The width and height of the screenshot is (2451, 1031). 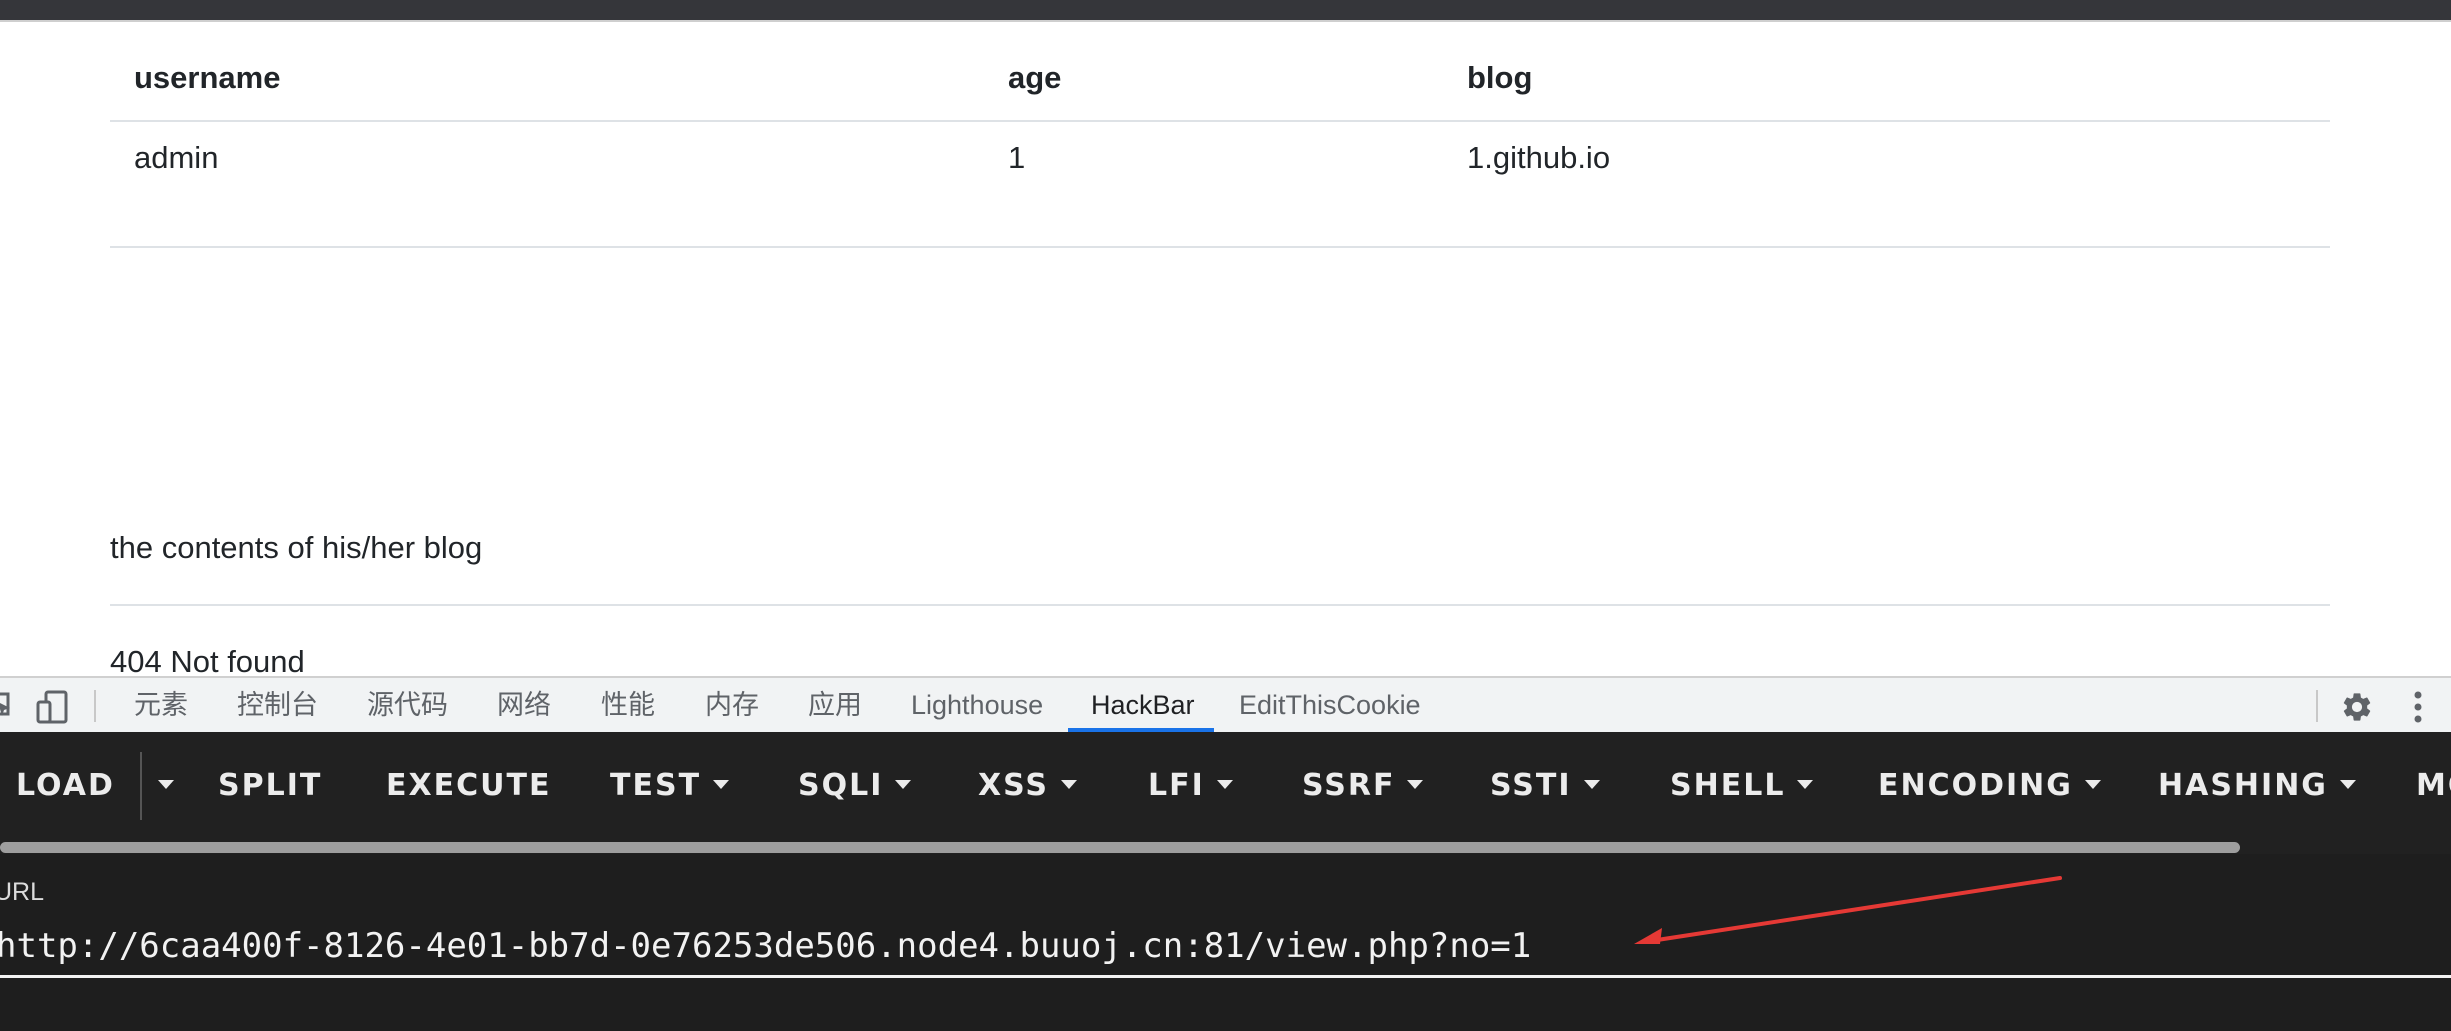 What do you see at coordinates (1848, 910) in the screenshot?
I see `annotation-arrow-icon` at bounding box center [1848, 910].